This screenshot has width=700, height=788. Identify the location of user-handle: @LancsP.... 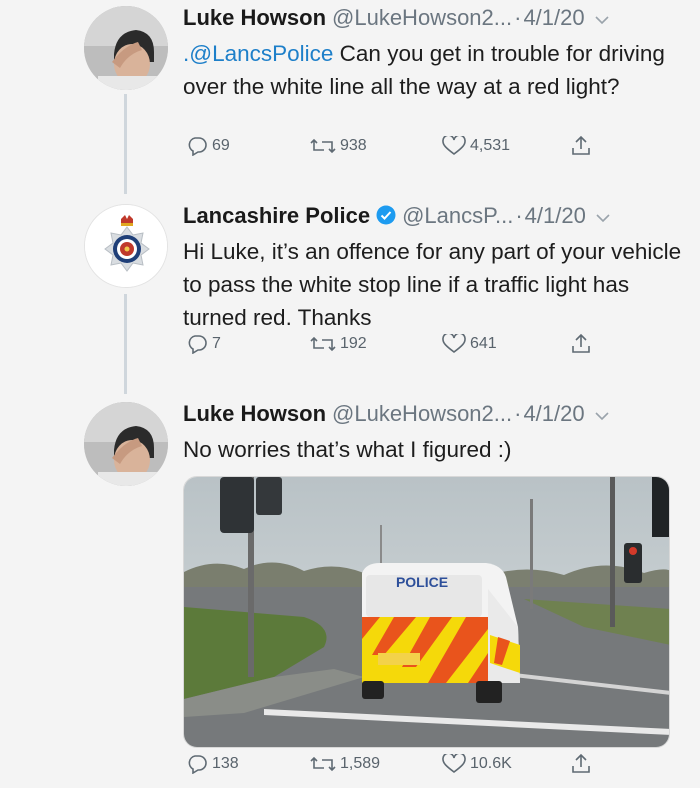
(457, 216).